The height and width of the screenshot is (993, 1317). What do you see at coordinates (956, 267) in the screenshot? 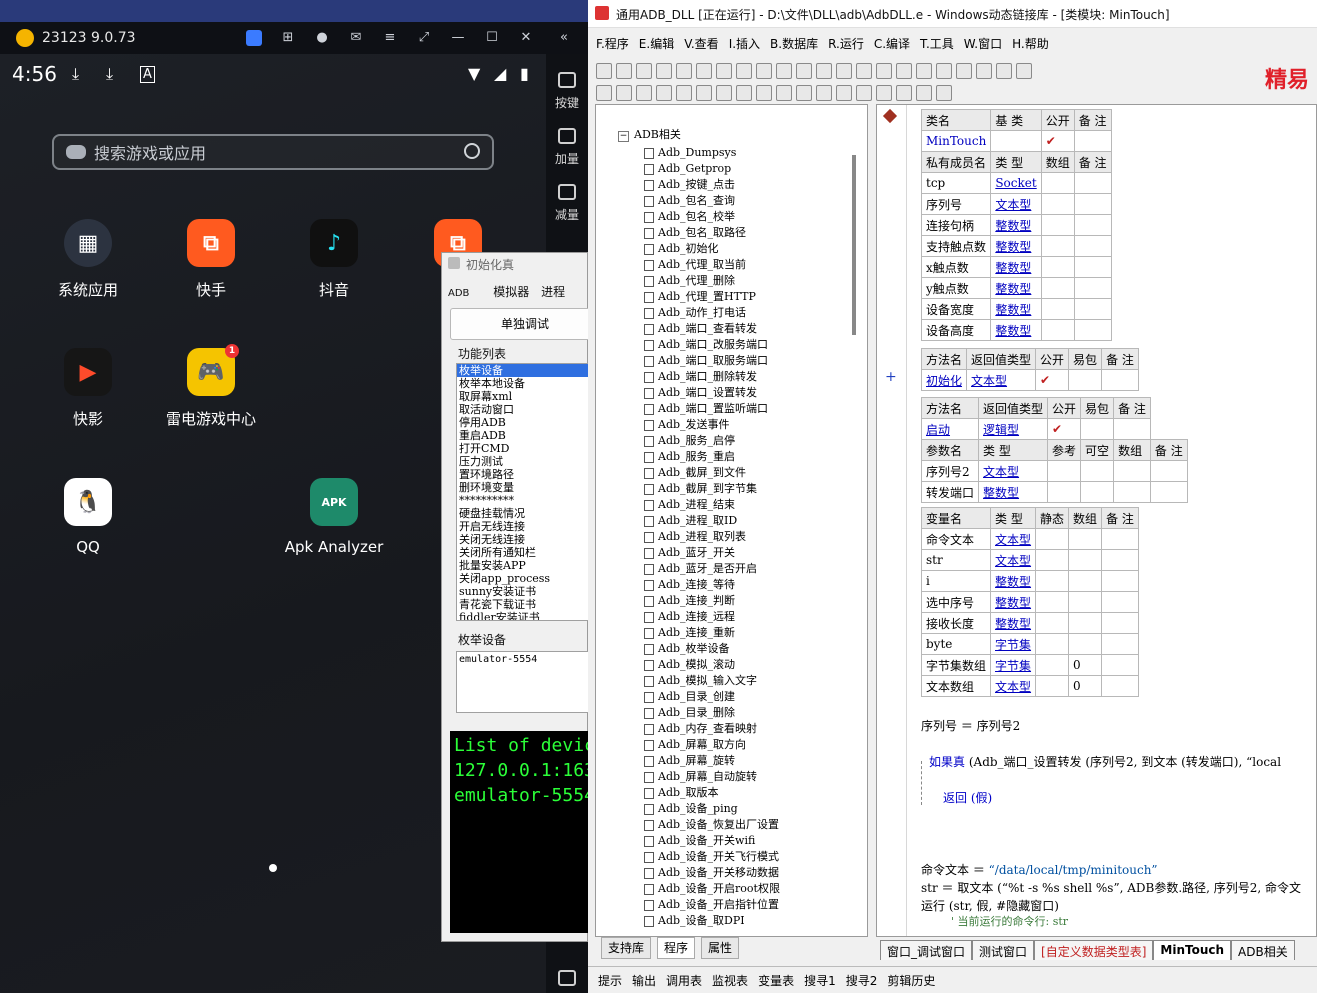
I see `table-cell: x触点数` at bounding box center [956, 267].